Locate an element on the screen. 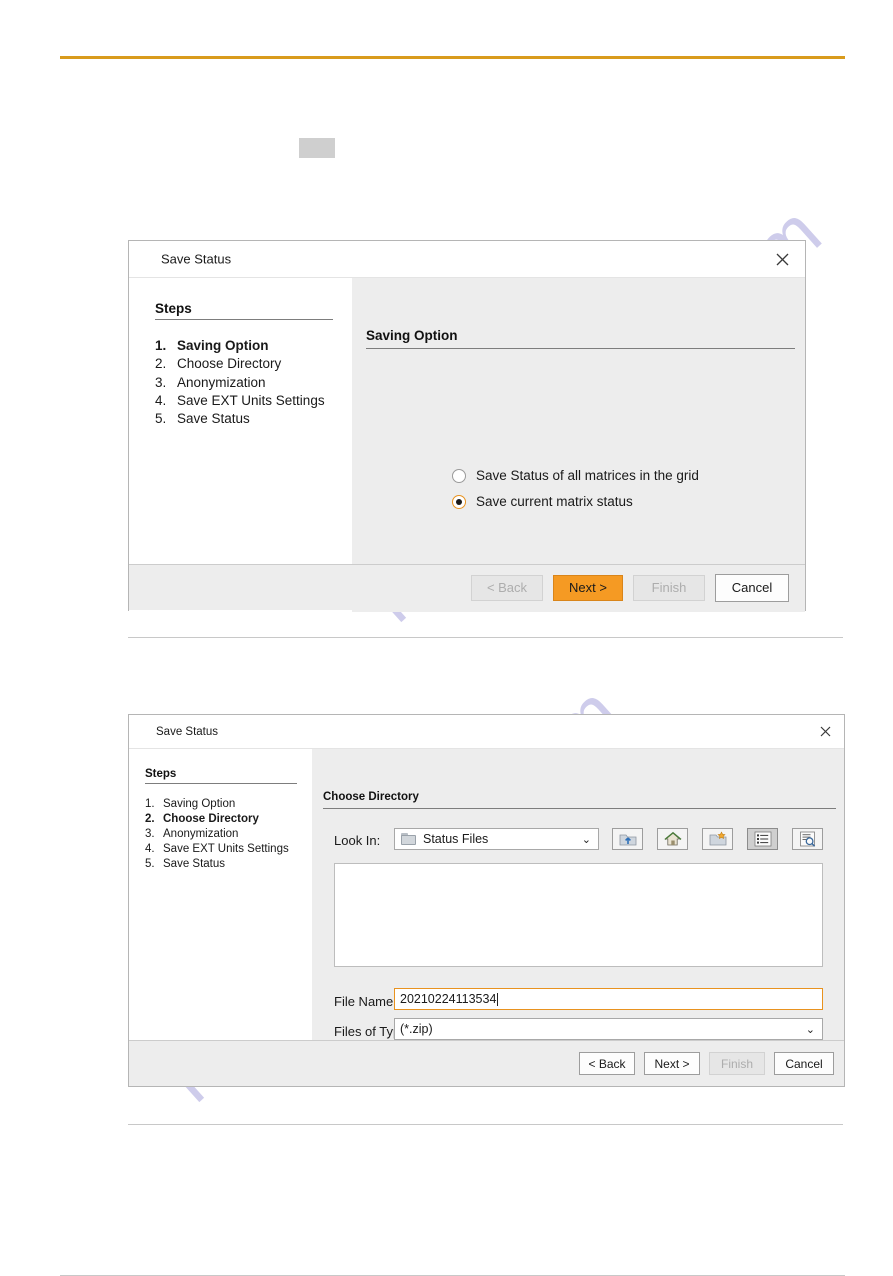 Image resolution: width=893 pixels, height=1276 pixels. look-in-label-text: Look In: is located at coordinates (357, 840).